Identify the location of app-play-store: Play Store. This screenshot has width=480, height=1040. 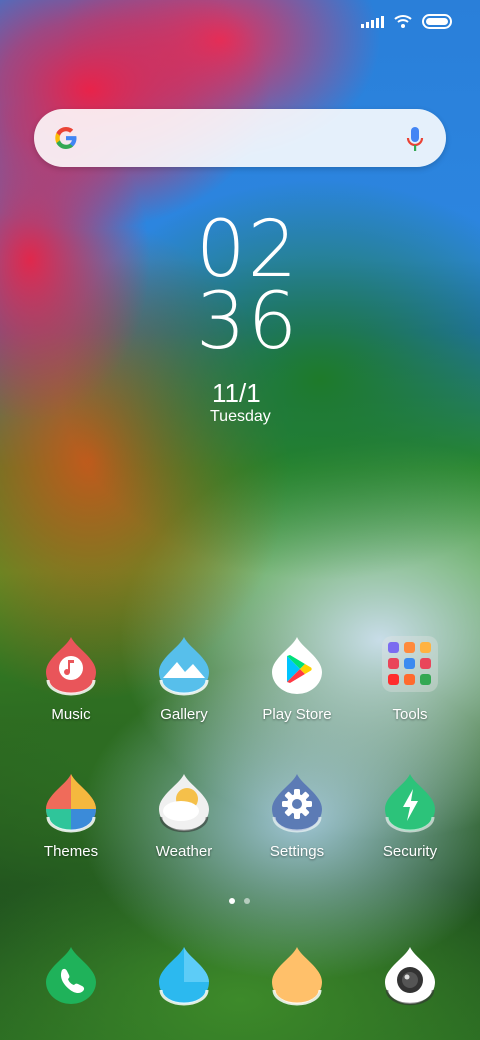
(297, 678).